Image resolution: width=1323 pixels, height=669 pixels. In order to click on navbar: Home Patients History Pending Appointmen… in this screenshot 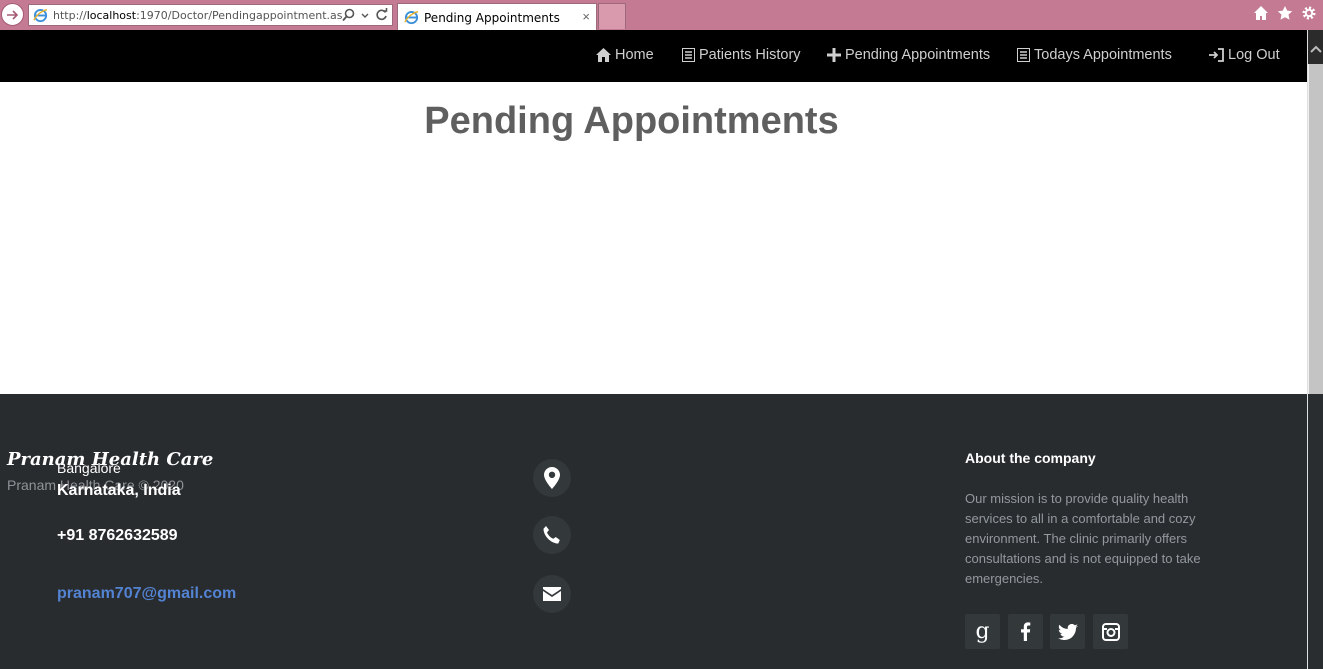, I will do `click(653, 56)`.